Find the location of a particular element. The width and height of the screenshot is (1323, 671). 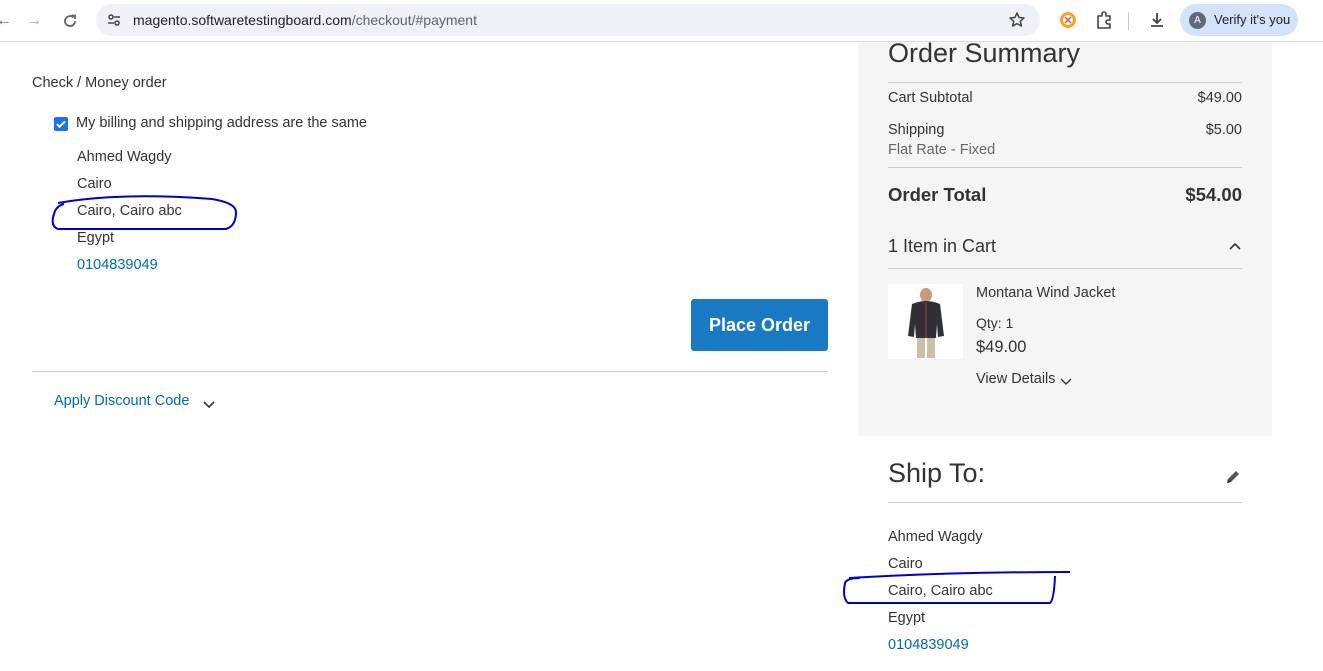

apply-discount-link: Apply Discount Code is located at coordinates (121, 401).